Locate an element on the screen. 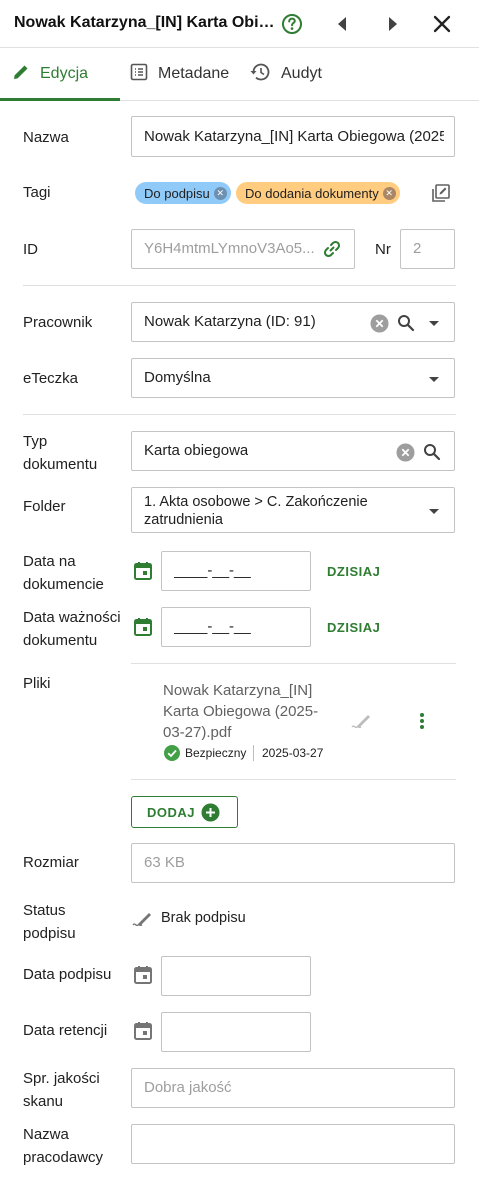 This screenshot has width=479, height=1180. folder-value-line2: zatrudnienia is located at coordinates (183, 520).